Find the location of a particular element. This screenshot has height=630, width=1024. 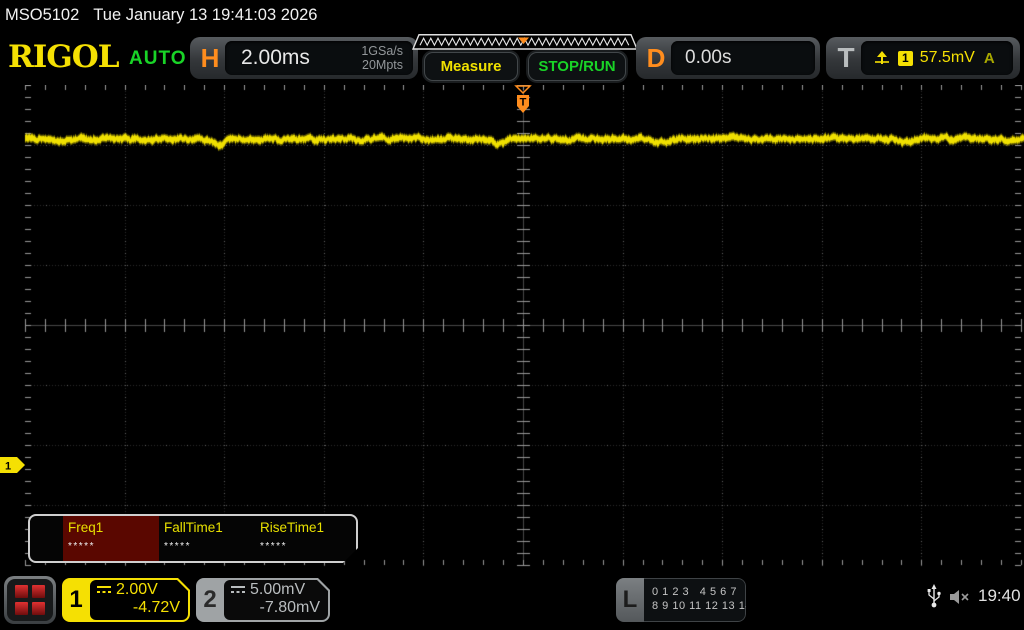

datetime-text: Tue January 13 19:41:03 2026 is located at coordinates (205, 15).